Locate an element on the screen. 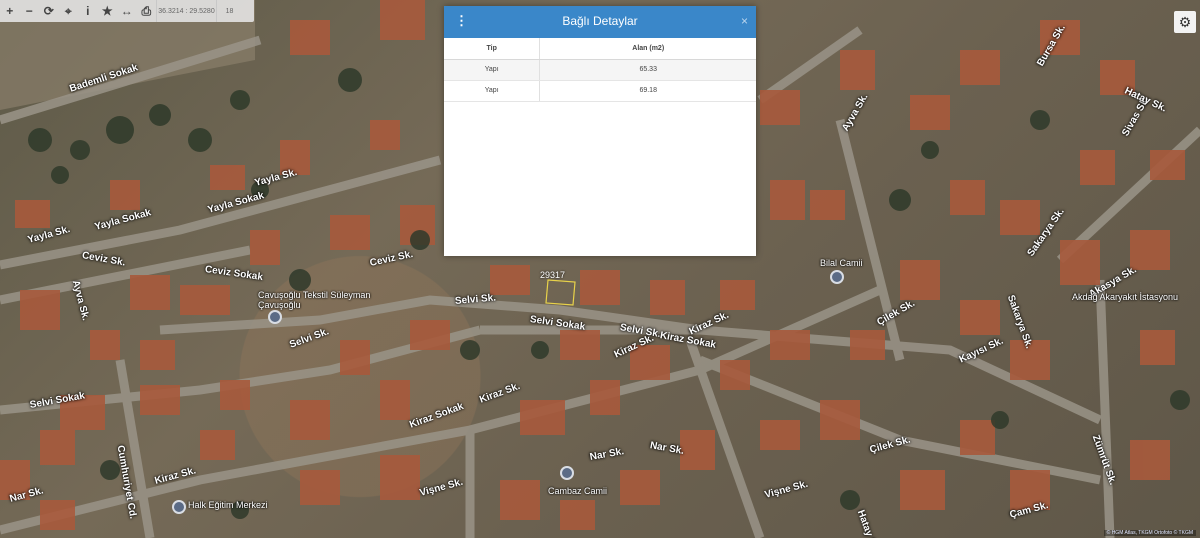 This screenshot has width=1200, height=538. locate-button: ⌖ is located at coordinates (69, 11).